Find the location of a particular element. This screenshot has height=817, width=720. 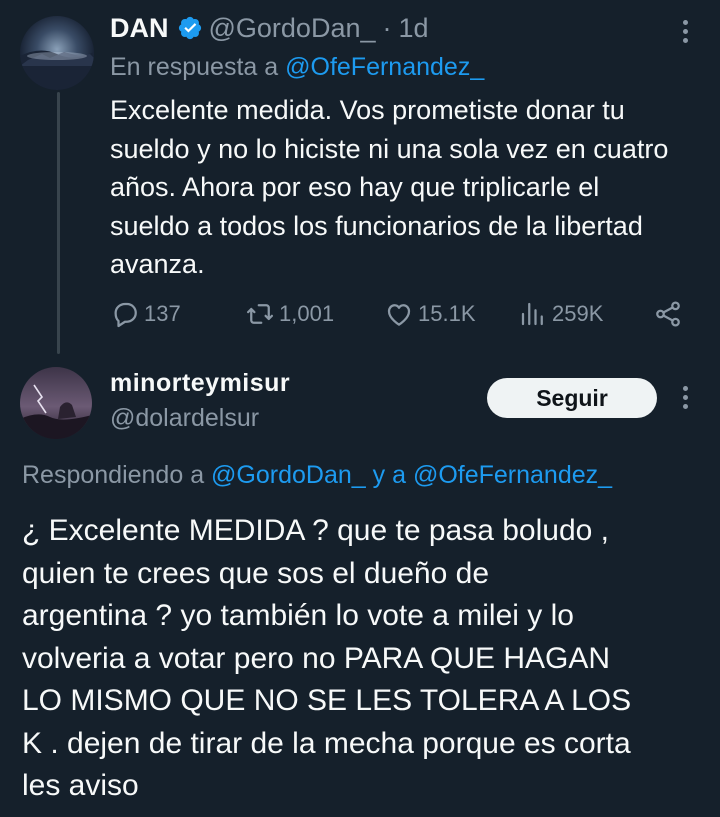

share-icon is located at coordinates (668, 314).